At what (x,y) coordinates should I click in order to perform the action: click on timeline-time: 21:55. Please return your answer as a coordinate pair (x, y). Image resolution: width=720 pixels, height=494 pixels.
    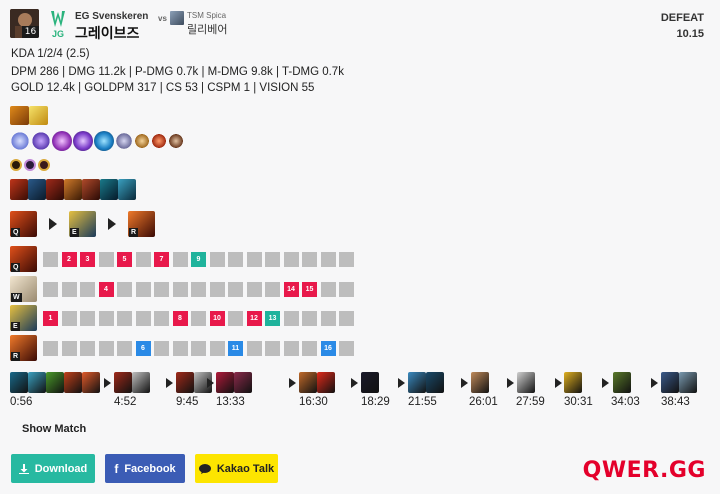
    Looking at the image, I should click on (422, 402).